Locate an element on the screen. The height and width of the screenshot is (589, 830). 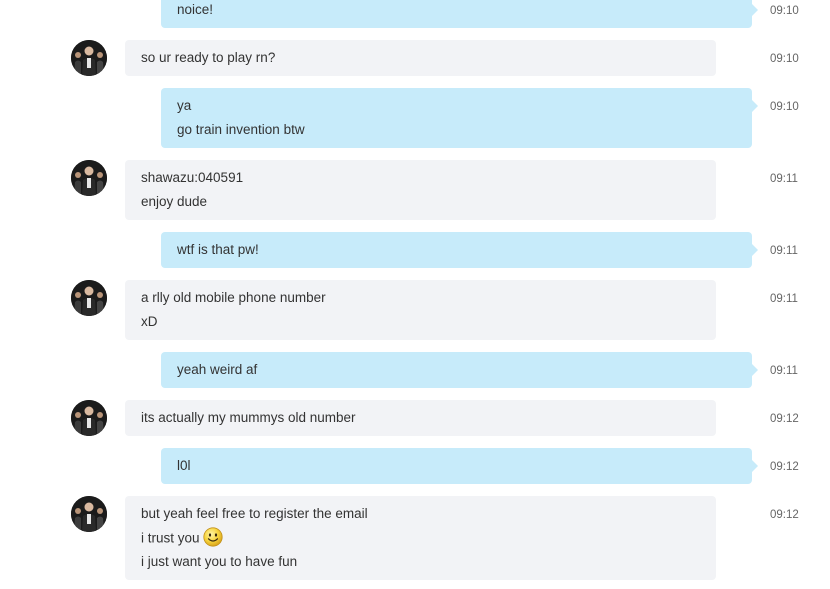
message-text: xD is located at coordinates (149, 321).